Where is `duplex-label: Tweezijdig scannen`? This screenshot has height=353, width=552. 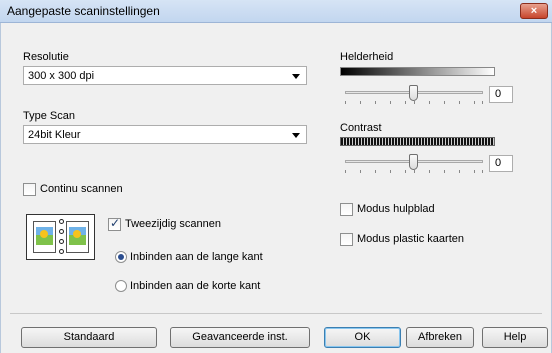
duplex-label: Tweezijdig scannen is located at coordinates (173, 224).